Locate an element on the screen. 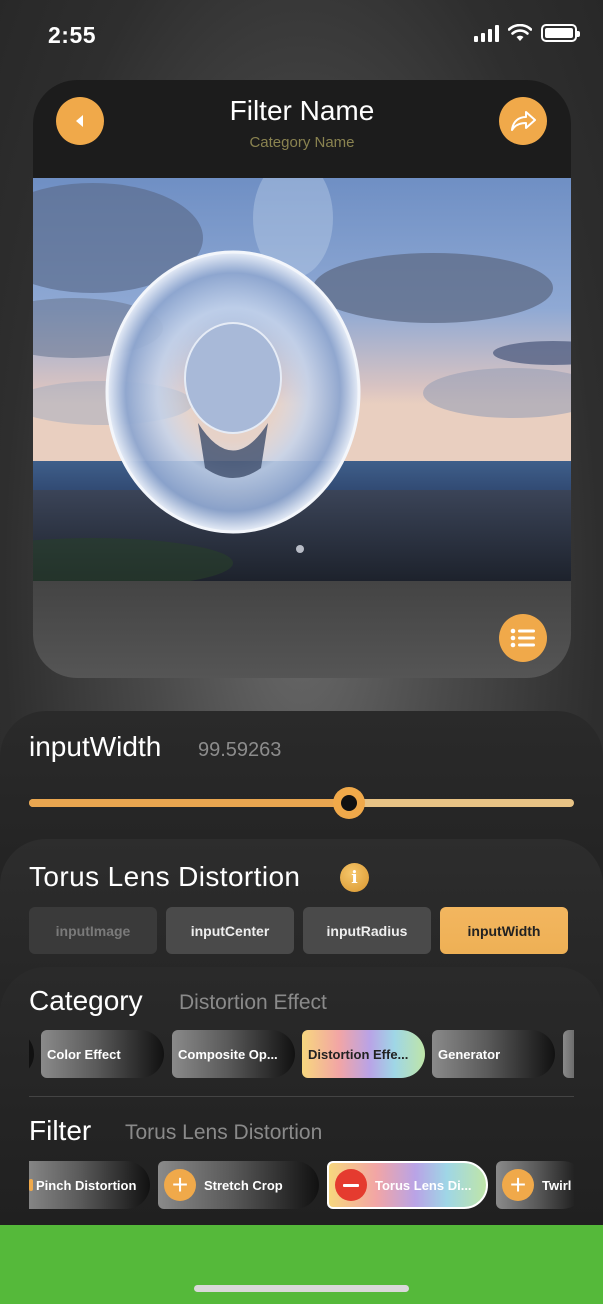 This screenshot has height=1304, width=603. filter-chip-pinch: Pinch Distortion is located at coordinates (89, 1185).